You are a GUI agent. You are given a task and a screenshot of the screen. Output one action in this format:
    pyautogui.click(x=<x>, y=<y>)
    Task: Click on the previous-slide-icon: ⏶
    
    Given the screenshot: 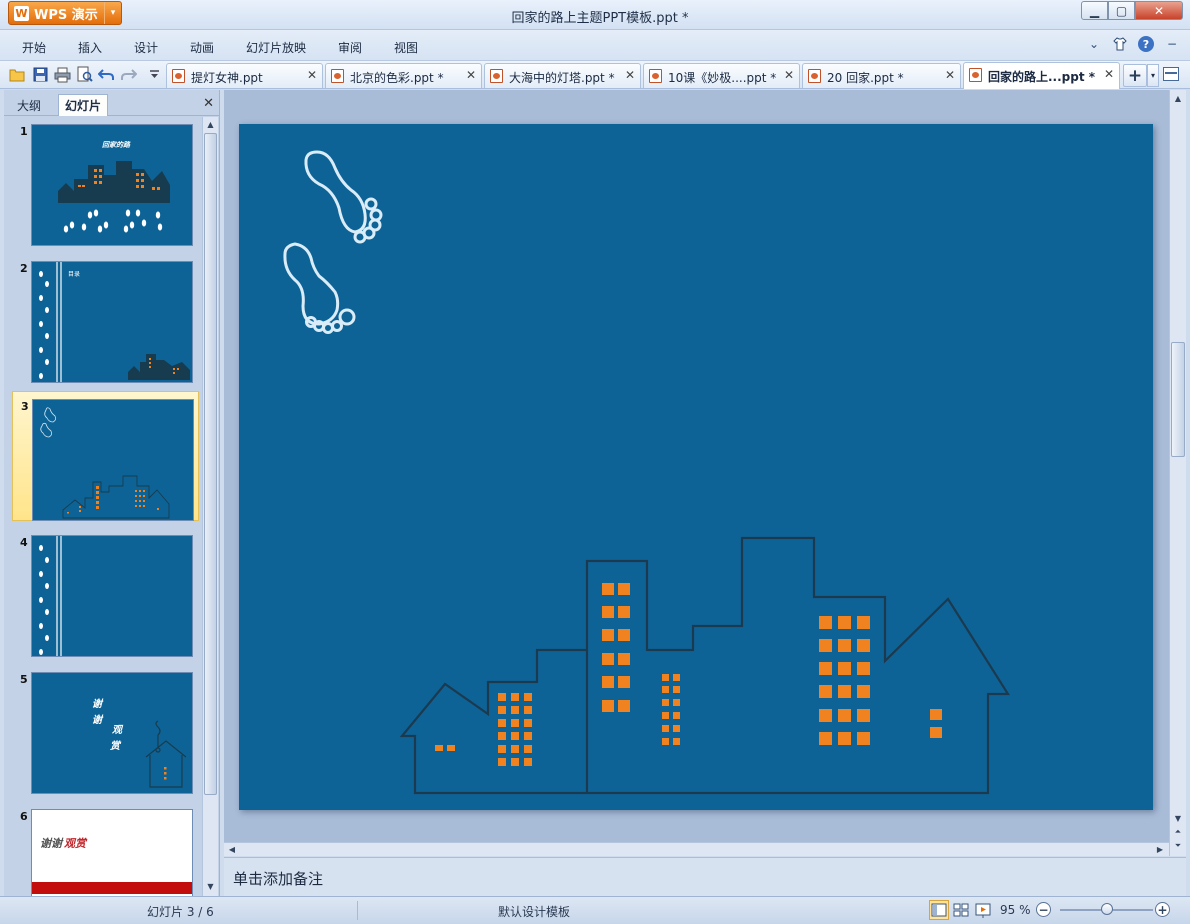 What is the action you would take?
    pyautogui.click(x=1178, y=832)
    